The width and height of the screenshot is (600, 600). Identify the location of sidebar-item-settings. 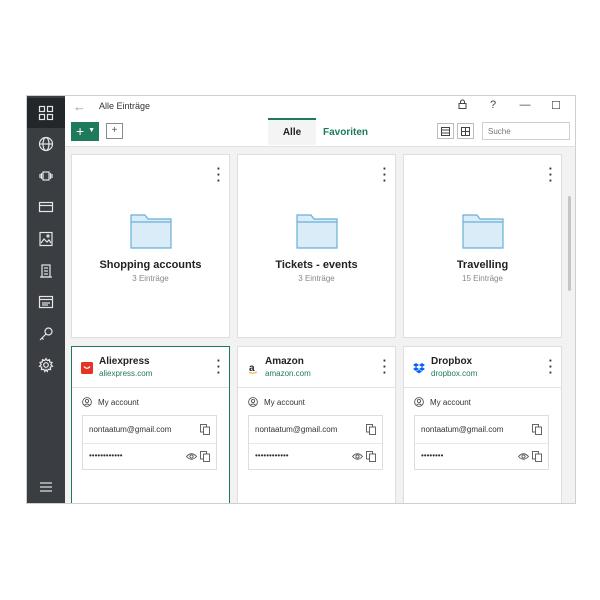
(46, 365).